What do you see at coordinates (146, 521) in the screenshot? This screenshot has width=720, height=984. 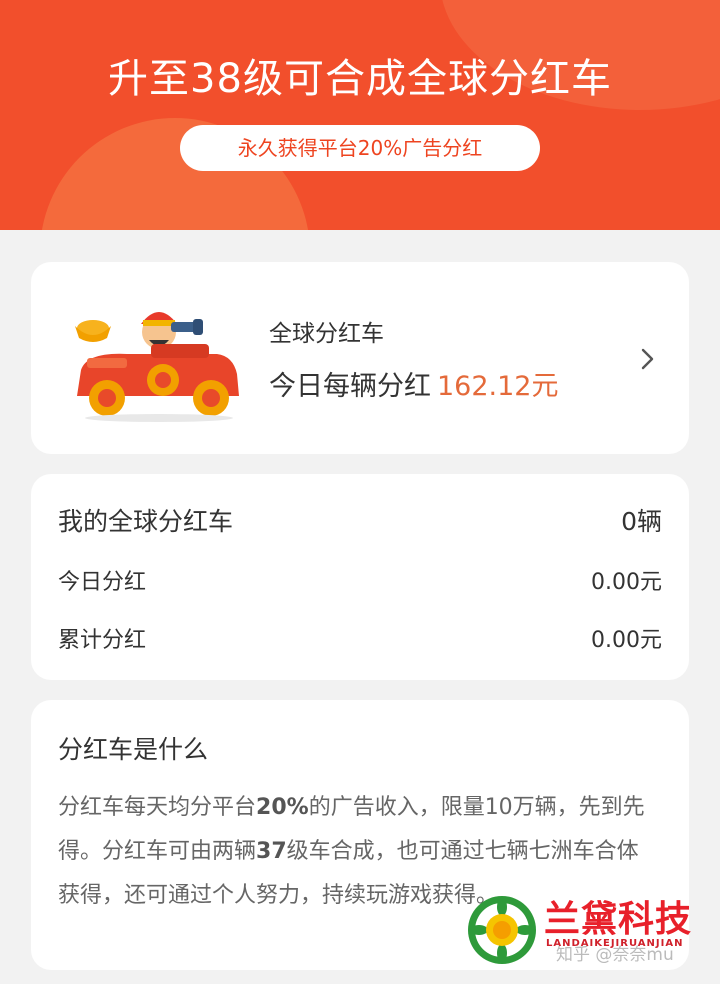 I see `my-cars-title: 我的全球分红车` at bounding box center [146, 521].